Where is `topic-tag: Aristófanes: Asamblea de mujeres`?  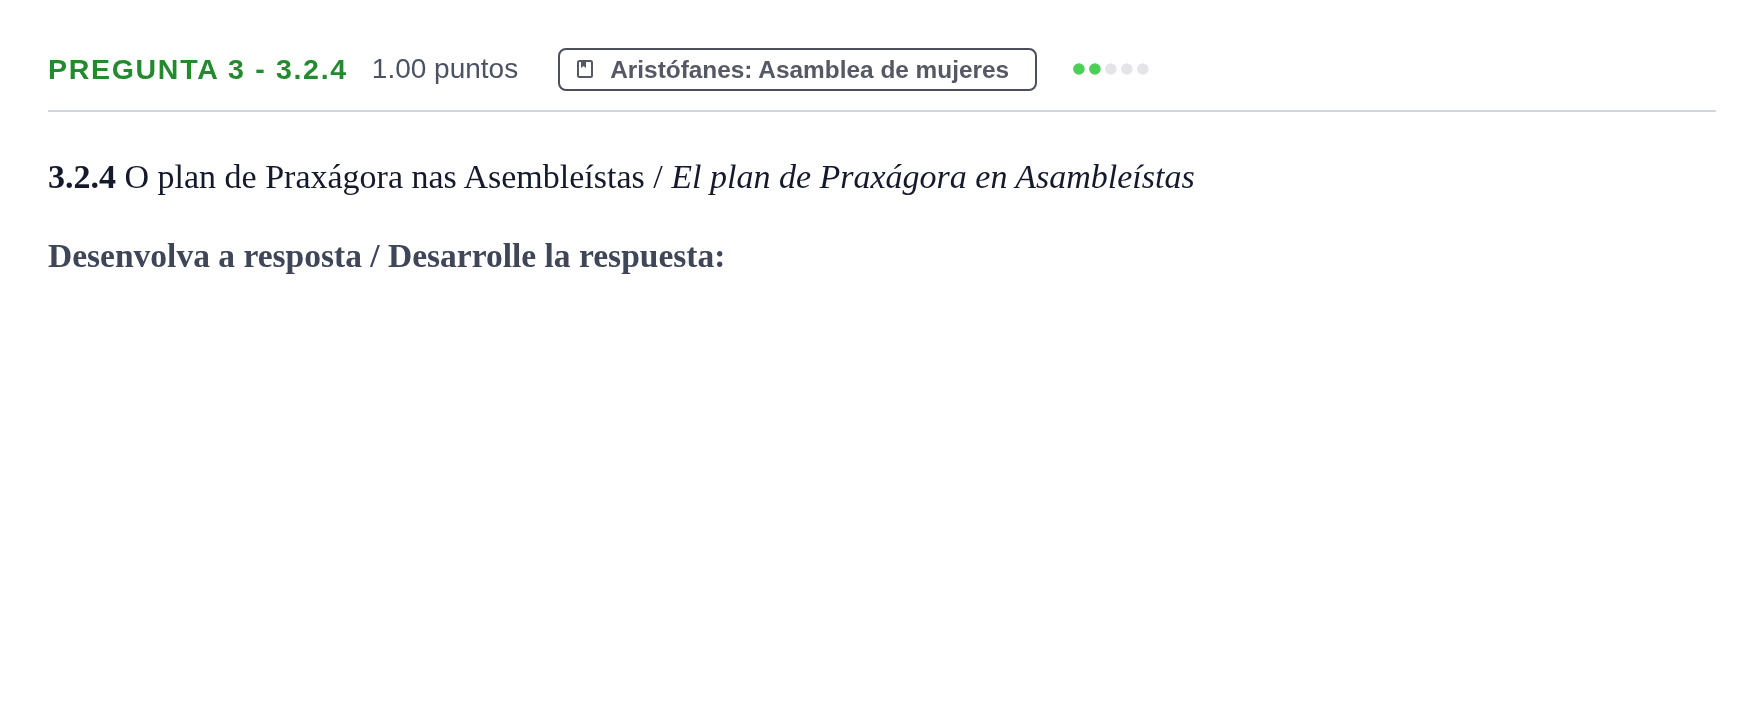 topic-tag: Aristófanes: Asamblea de mujeres is located at coordinates (798, 69).